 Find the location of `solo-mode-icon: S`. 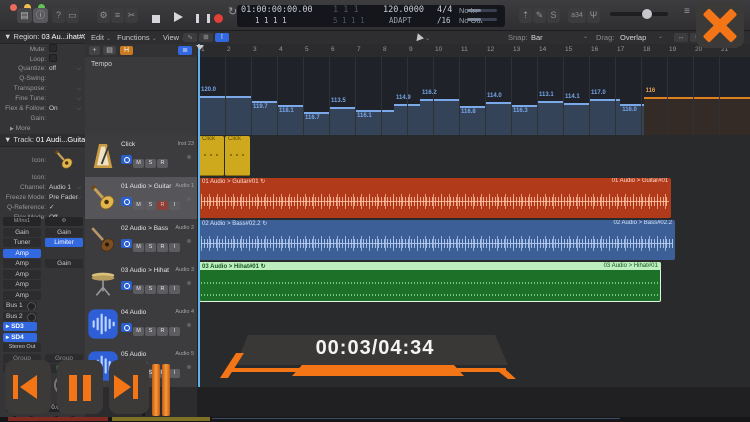

solo-mode-icon: S is located at coordinates (553, 15).